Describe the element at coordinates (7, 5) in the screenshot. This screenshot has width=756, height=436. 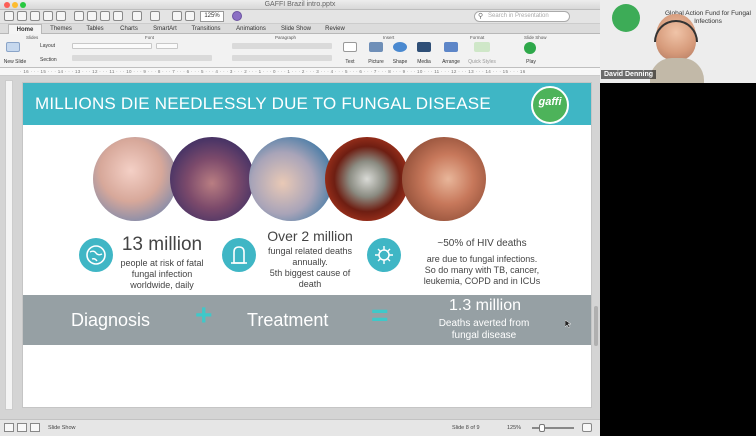
I see `close-window-button` at that location.